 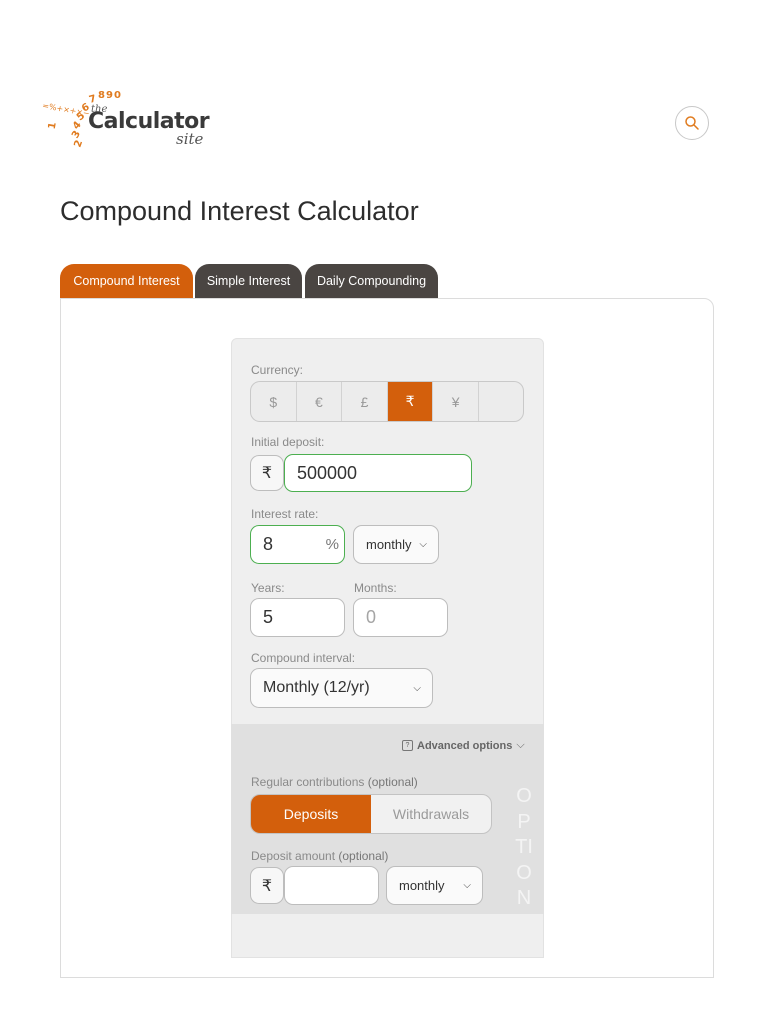 I want to click on months-input: 0, so click(x=400, y=617).